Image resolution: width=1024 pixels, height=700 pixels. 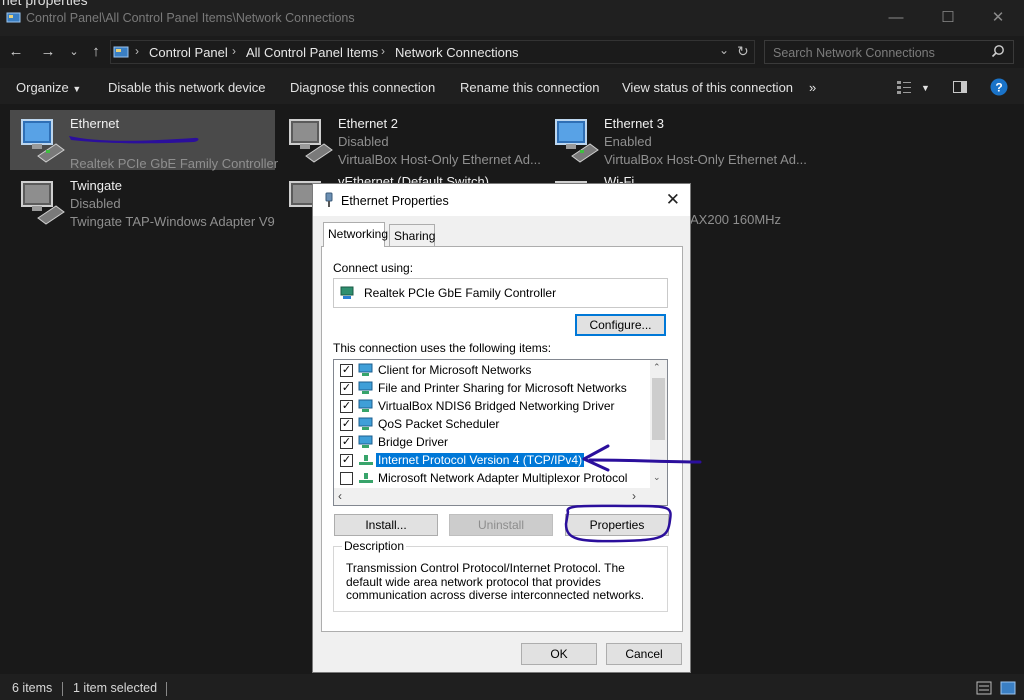 I want to click on scroll-left-icon: ‹, so click(x=340, y=496).